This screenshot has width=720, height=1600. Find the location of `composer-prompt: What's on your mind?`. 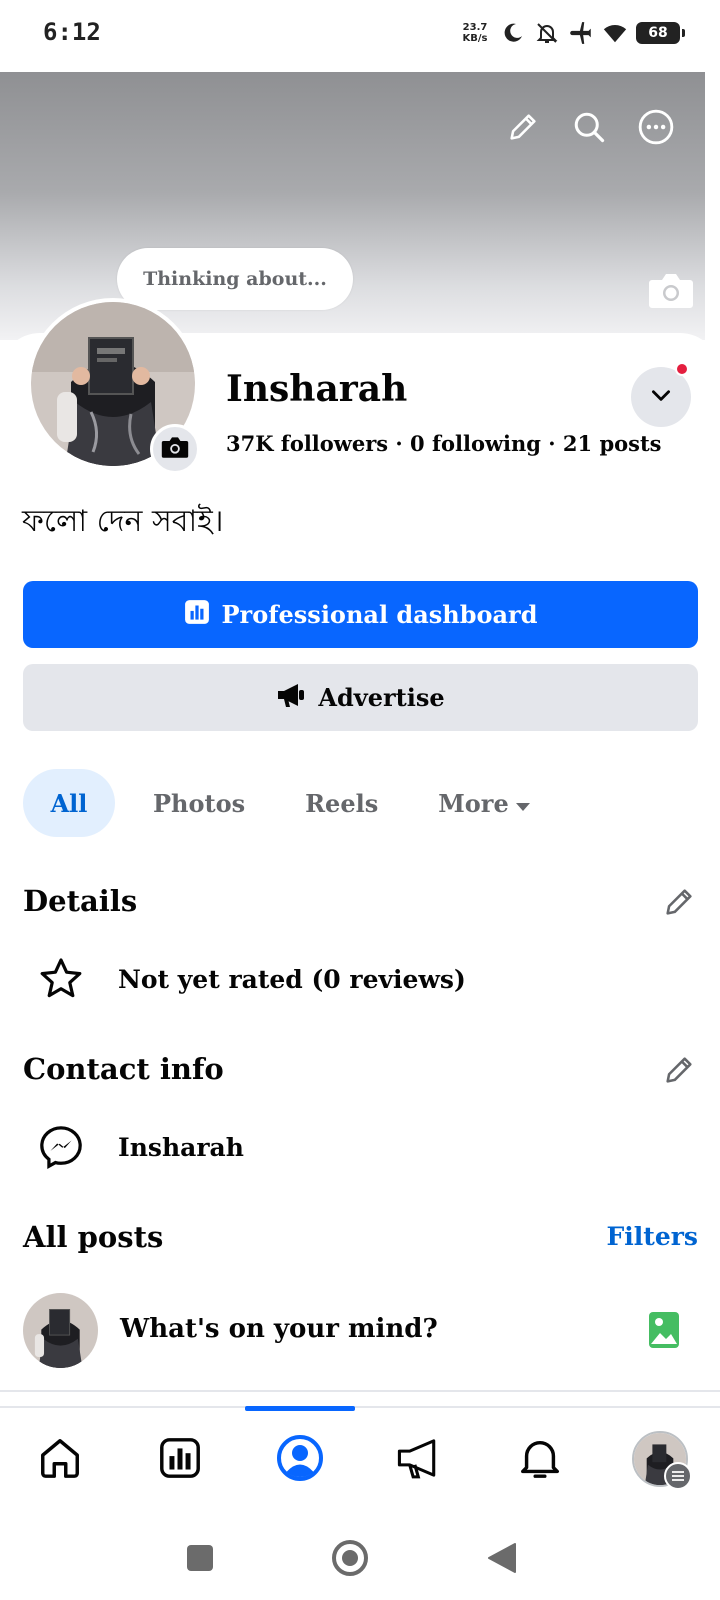

composer-prompt: What's on your mind? is located at coordinates (279, 1329).